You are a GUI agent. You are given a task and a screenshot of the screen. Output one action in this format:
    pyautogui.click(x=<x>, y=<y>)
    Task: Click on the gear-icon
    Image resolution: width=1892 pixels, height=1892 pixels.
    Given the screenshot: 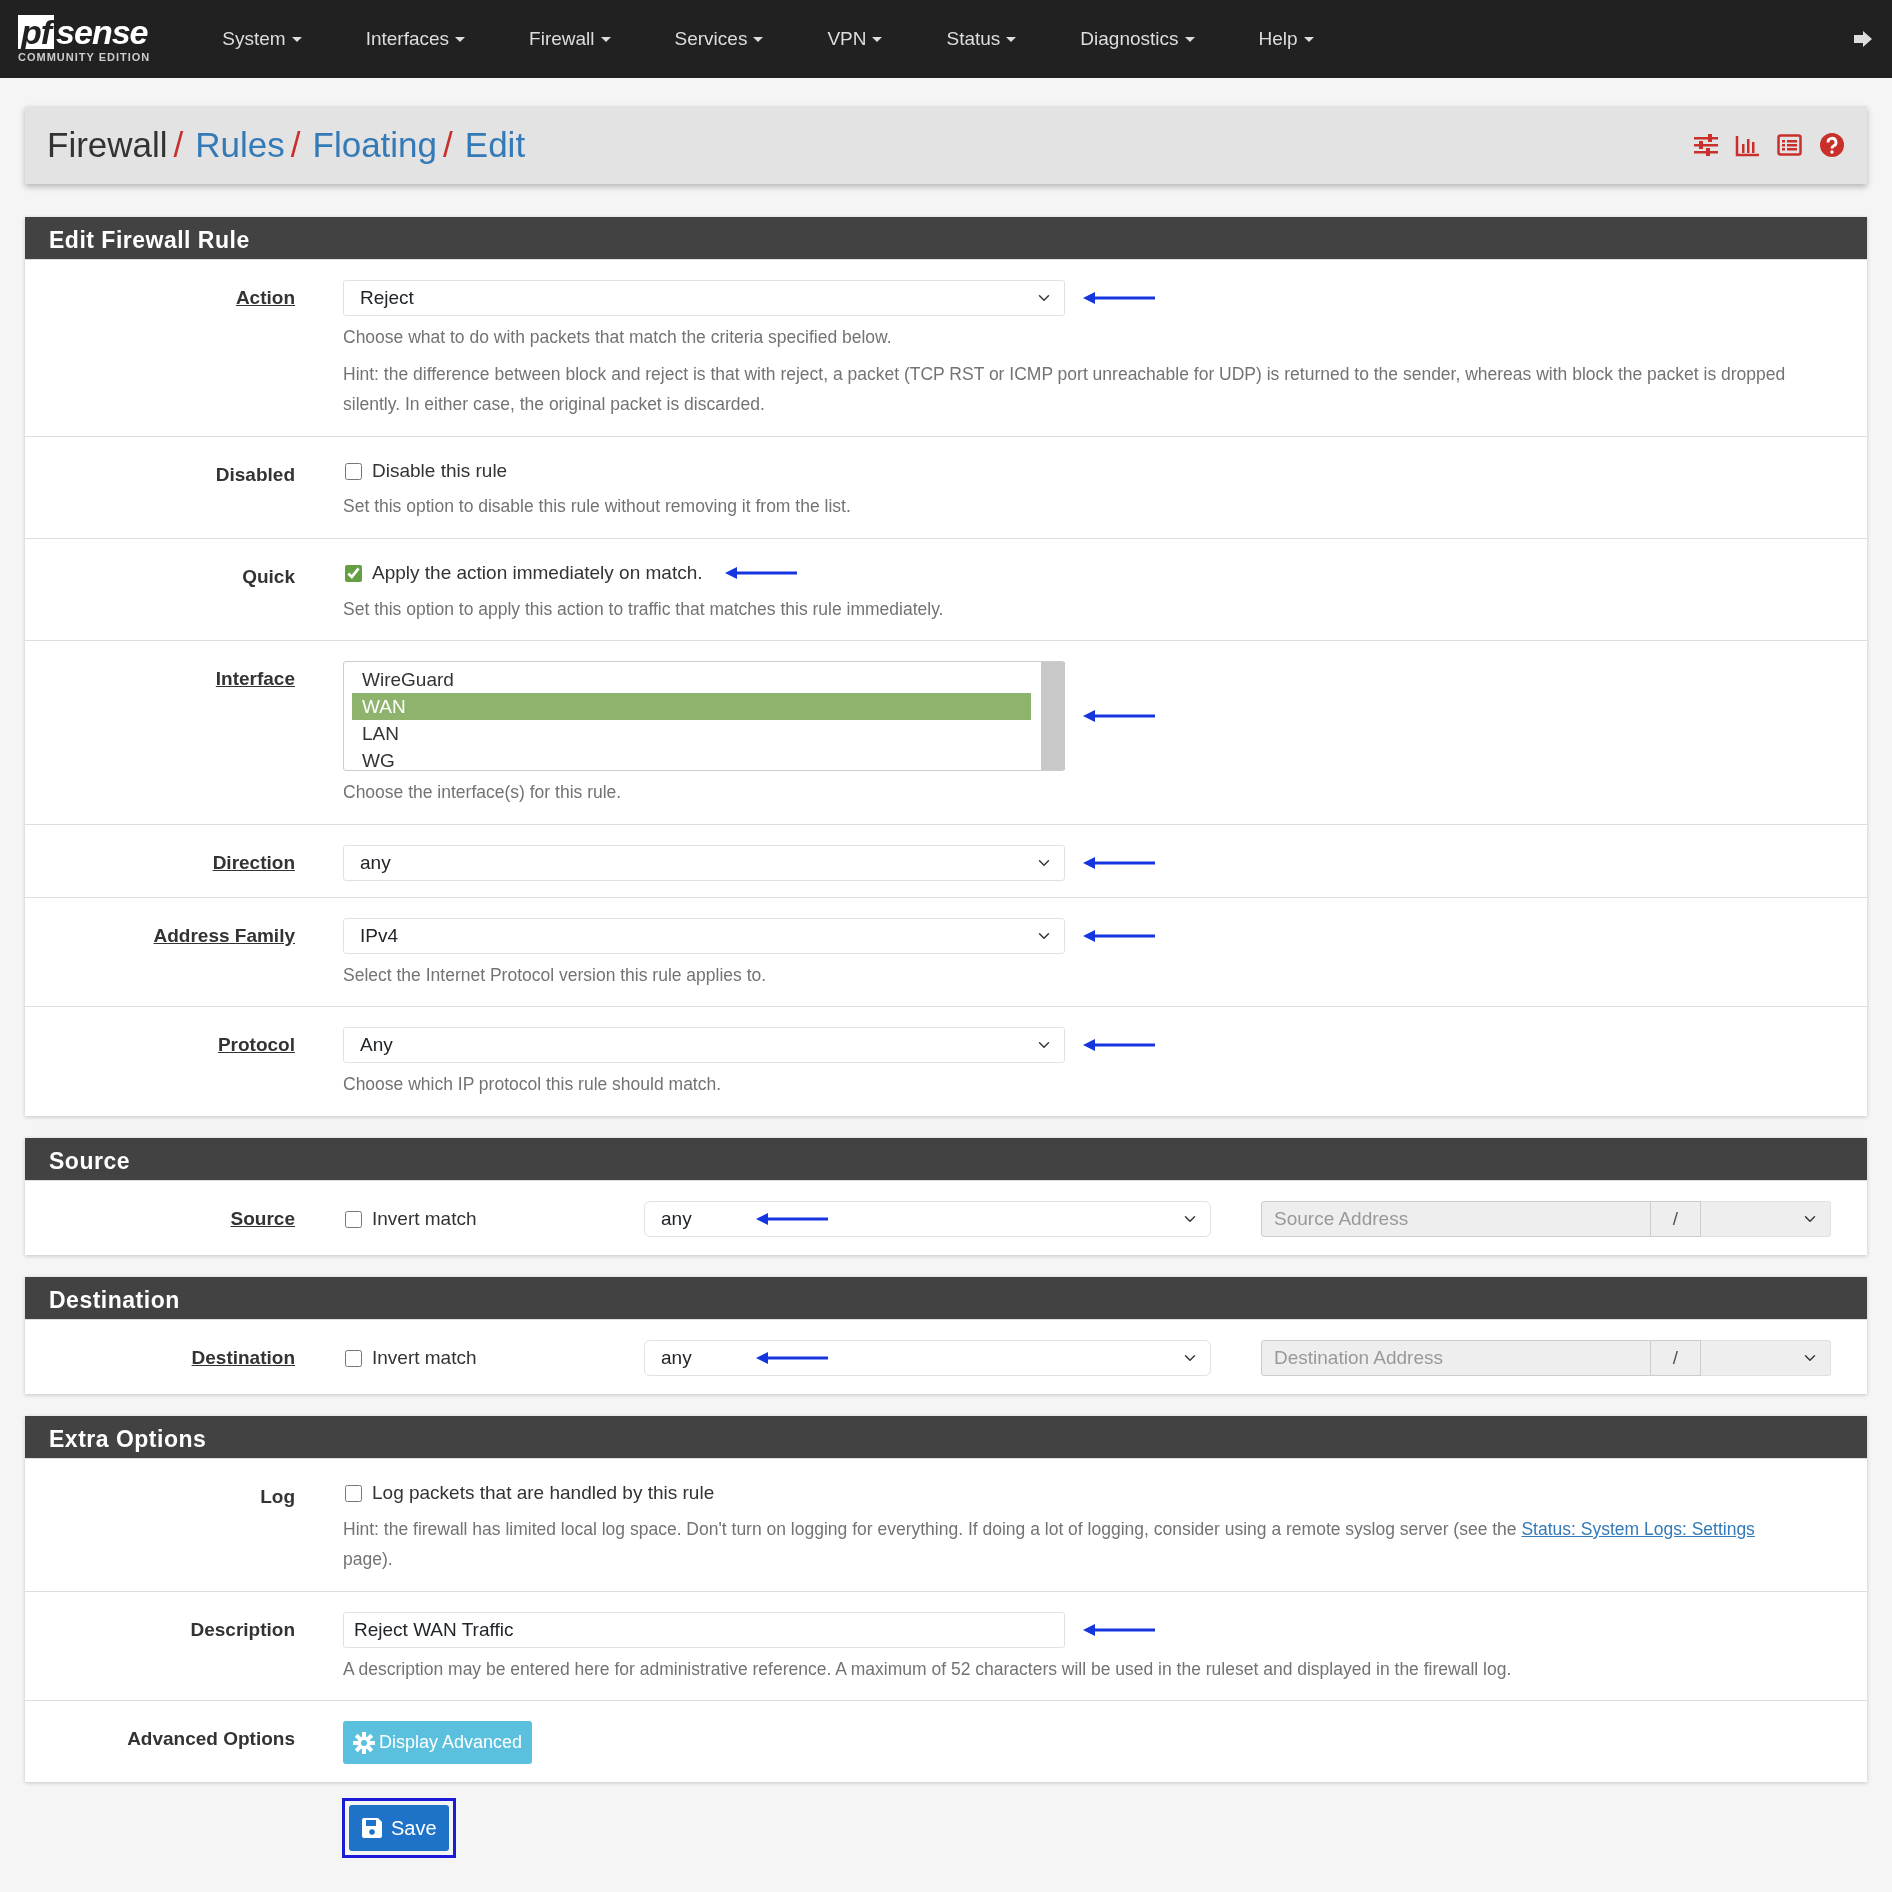 What is the action you would take?
    pyautogui.click(x=364, y=1742)
    